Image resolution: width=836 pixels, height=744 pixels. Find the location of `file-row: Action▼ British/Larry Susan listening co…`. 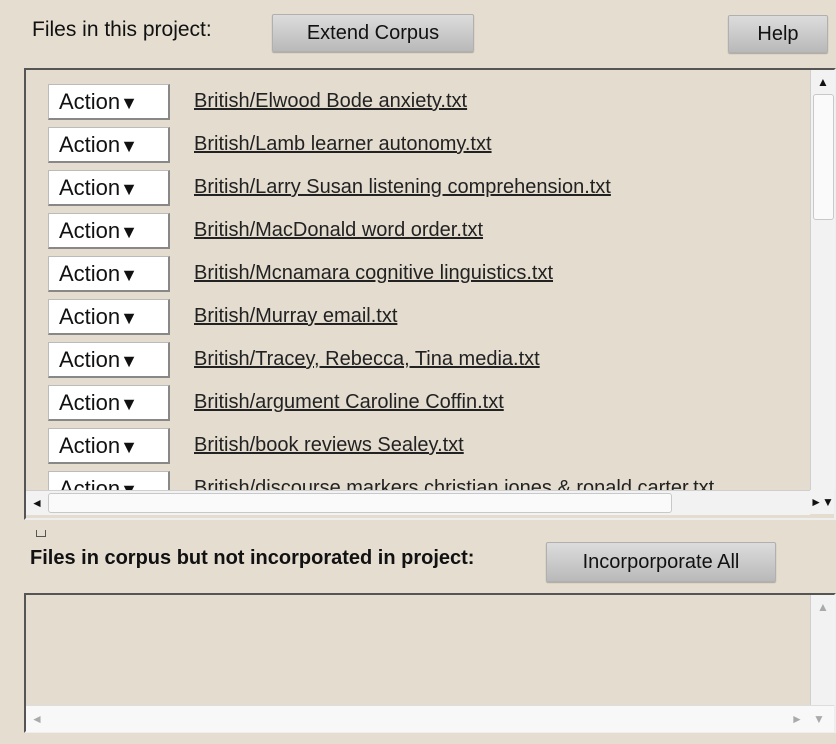

file-row: Action▼ British/Larry Susan listening co… is located at coordinates (428, 190).